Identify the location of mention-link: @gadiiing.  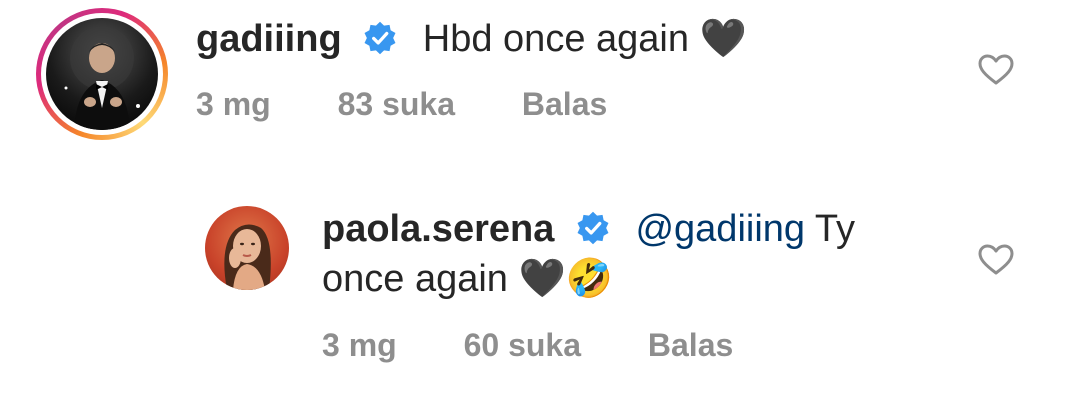
(720, 229).